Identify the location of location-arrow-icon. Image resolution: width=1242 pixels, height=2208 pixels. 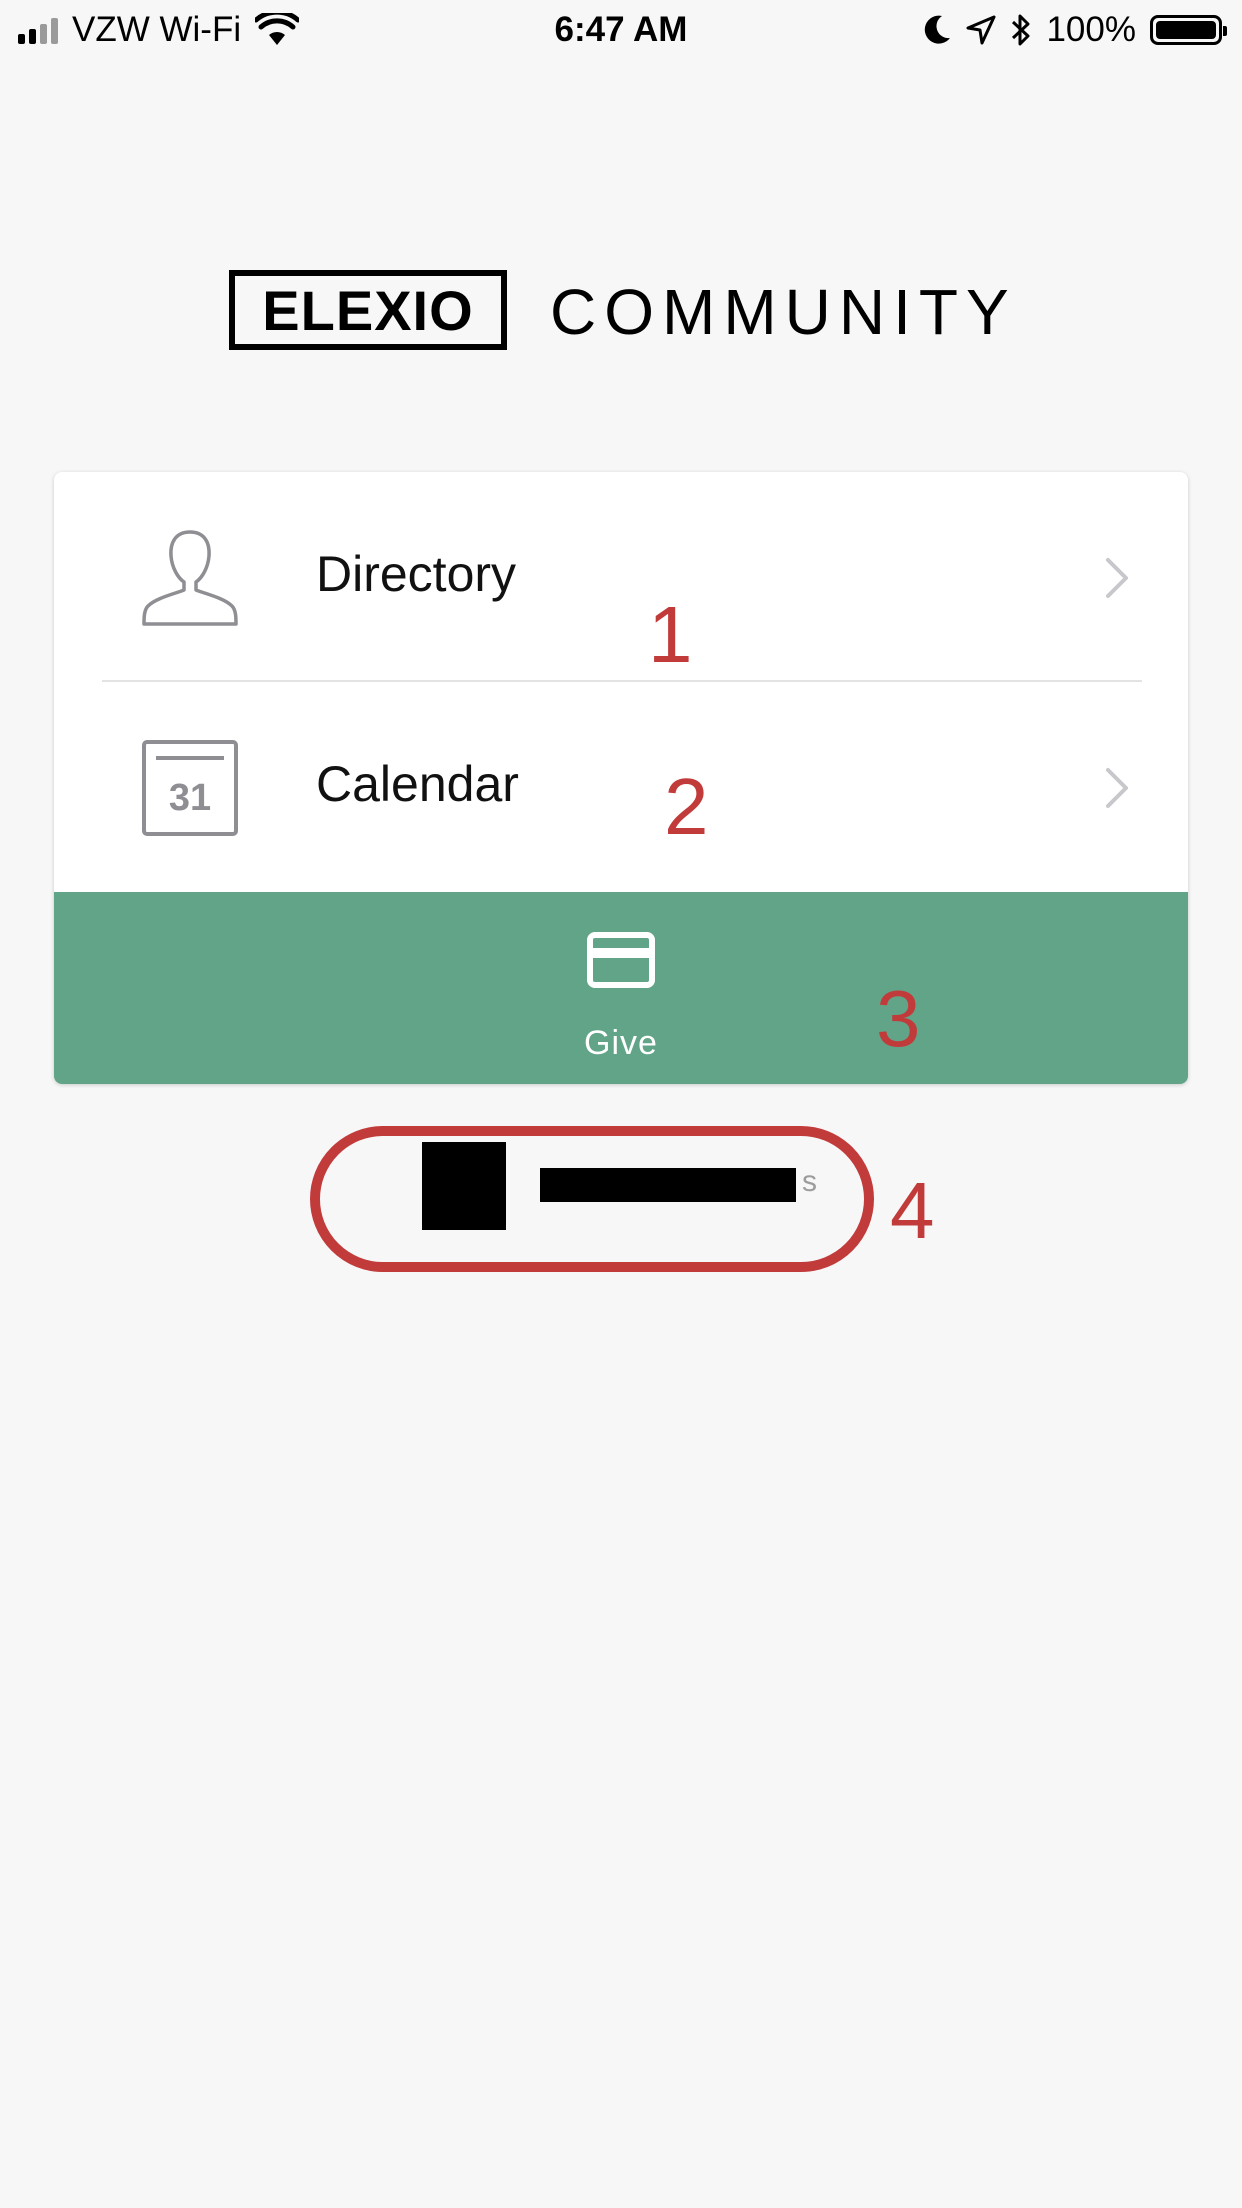
(981, 30).